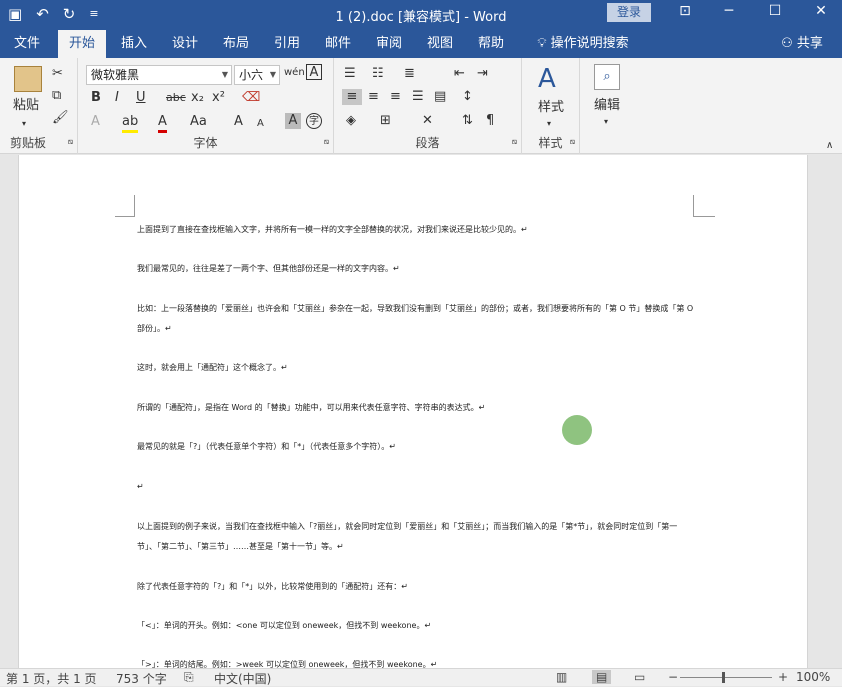  What do you see at coordinates (293, 121) in the screenshot?
I see `char-shading-icon: A` at bounding box center [293, 121].